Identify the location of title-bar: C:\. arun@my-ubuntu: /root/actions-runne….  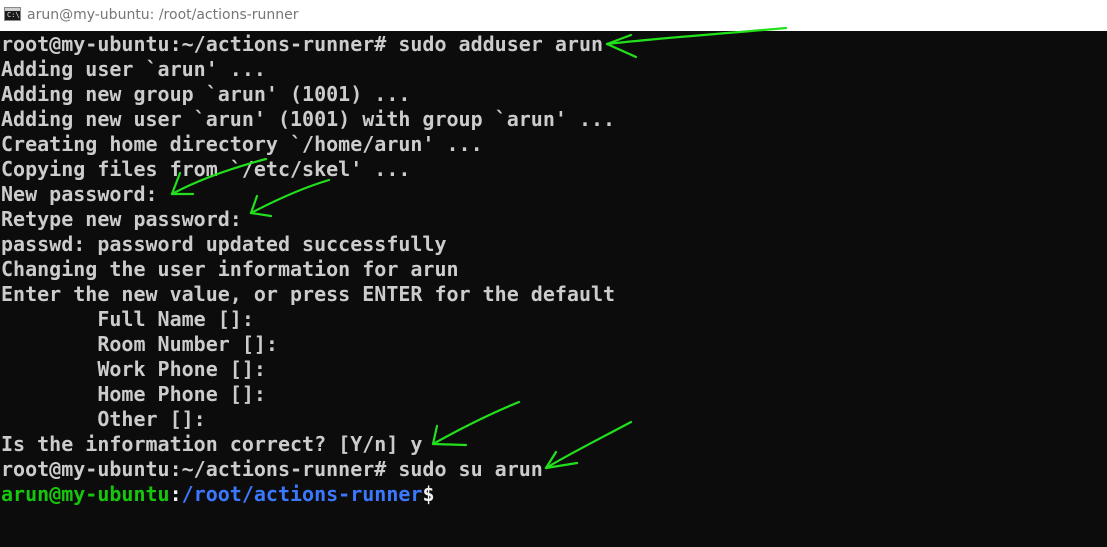
(553, 15).